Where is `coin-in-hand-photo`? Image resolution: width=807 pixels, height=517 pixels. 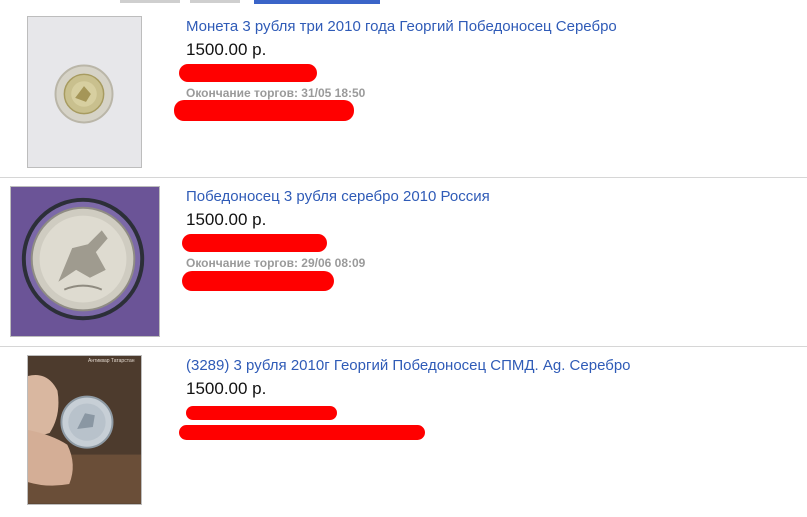 coin-in-hand-photo is located at coordinates (84, 430).